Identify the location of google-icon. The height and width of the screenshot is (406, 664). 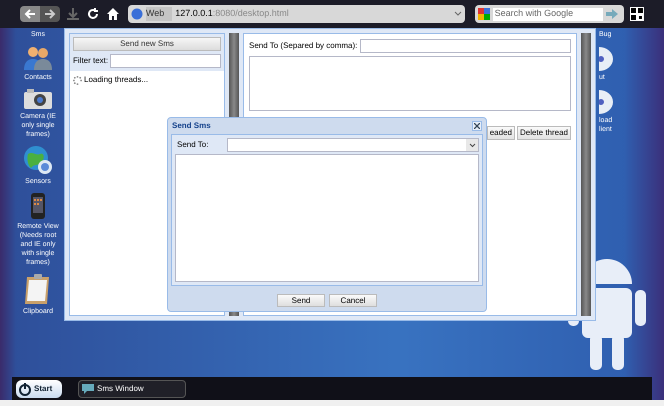
(484, 14).